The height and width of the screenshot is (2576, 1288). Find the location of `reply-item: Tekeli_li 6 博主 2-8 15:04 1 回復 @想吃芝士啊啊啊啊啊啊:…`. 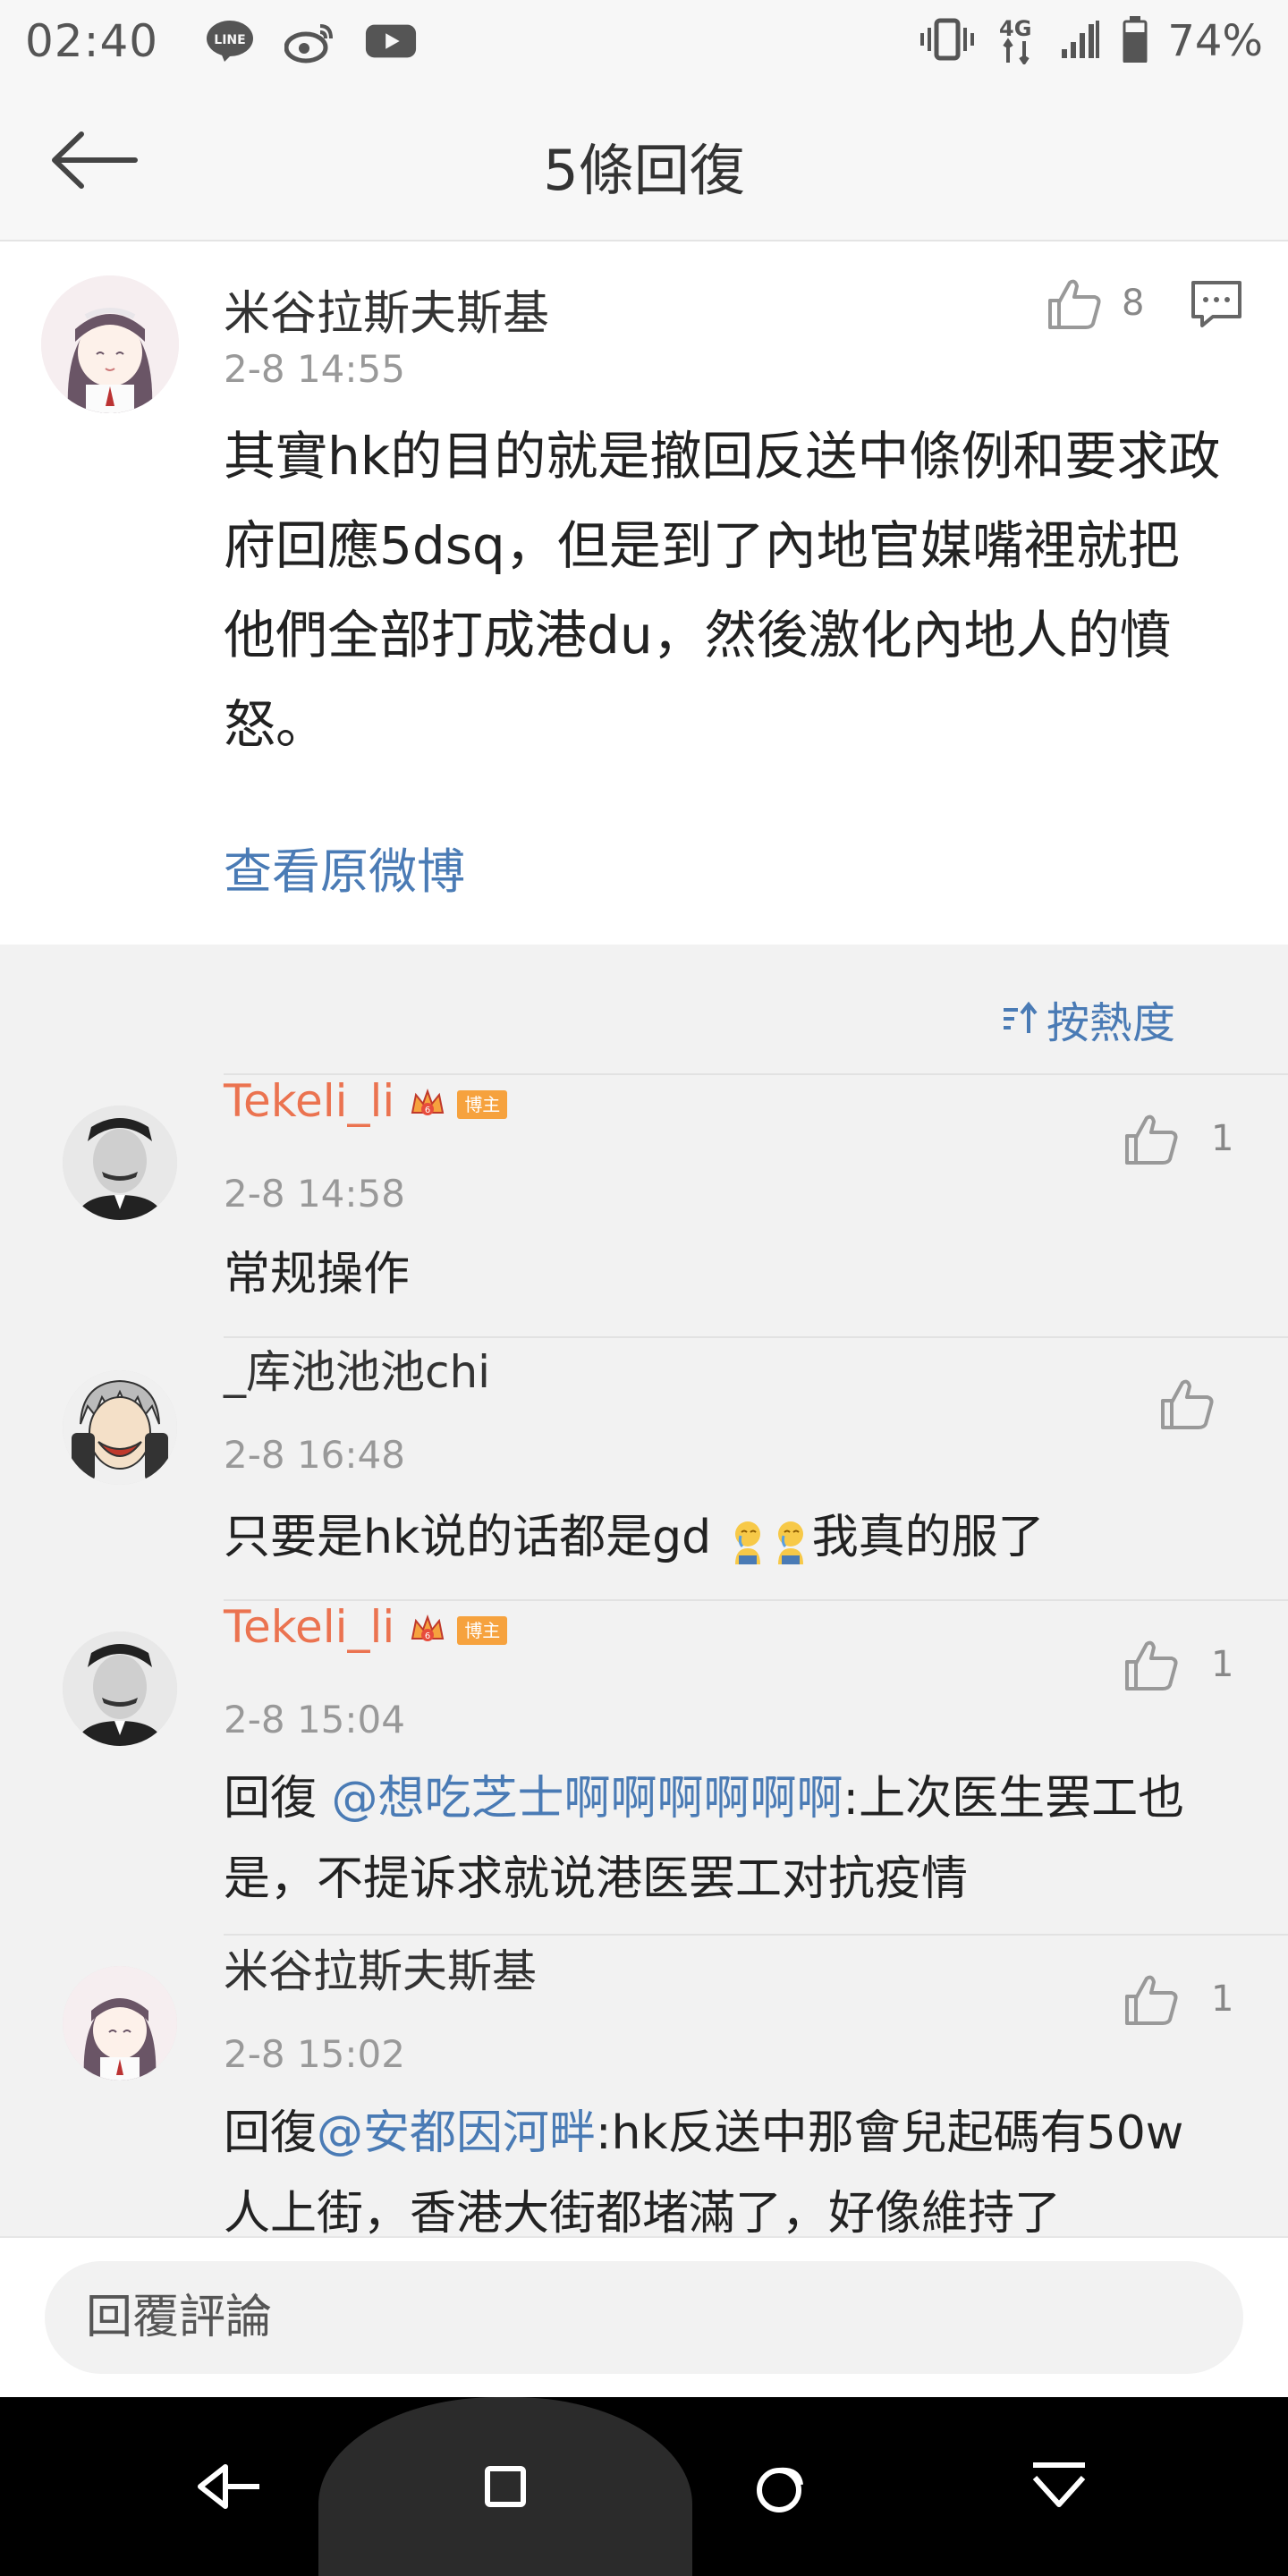

reply-item: Tekeli_li 6 博主 2-8 15:04 1 回復 @想吃芝士啊啊啊啊啊啊:… is located at coordinates (644, 1768).